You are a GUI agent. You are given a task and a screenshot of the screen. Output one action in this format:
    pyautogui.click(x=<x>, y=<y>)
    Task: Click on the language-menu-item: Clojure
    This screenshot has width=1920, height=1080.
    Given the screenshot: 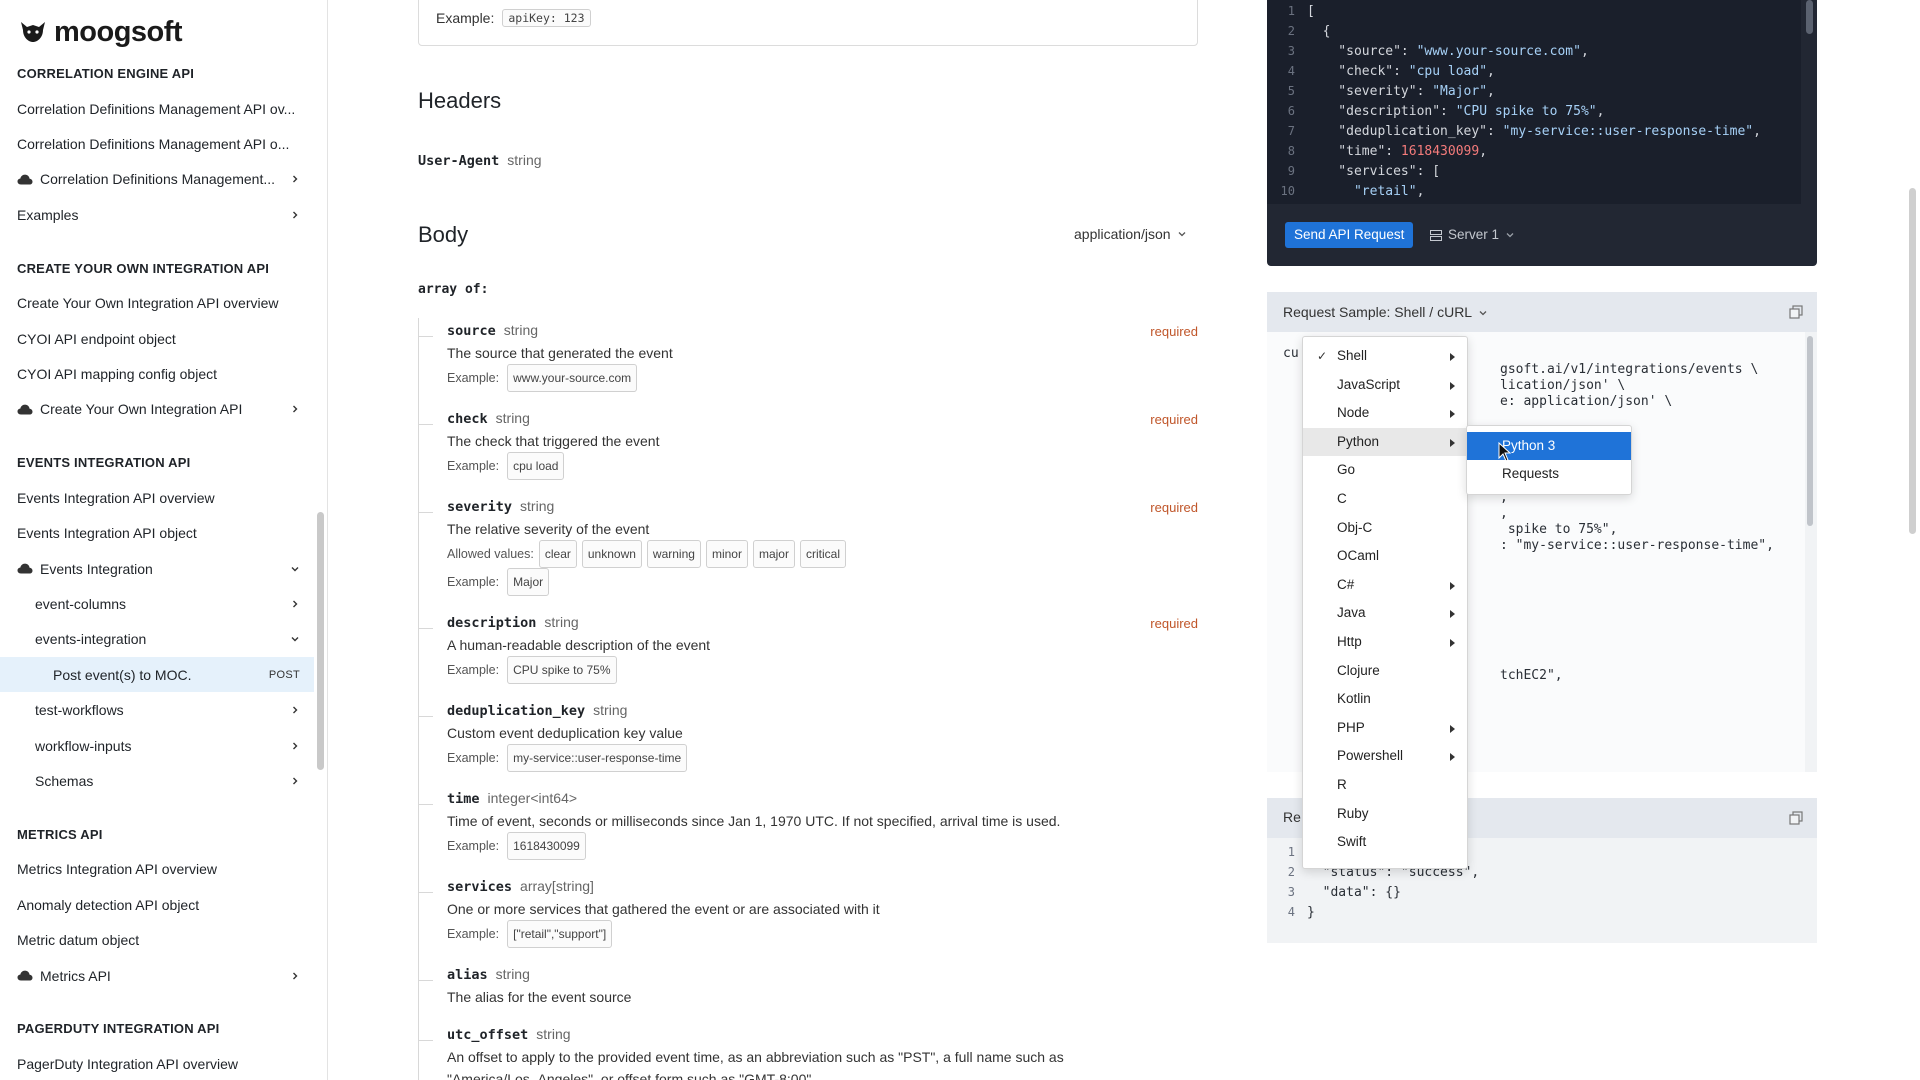 What is the action you would take?
    pyautogui.click(x=1385, y=671)
    